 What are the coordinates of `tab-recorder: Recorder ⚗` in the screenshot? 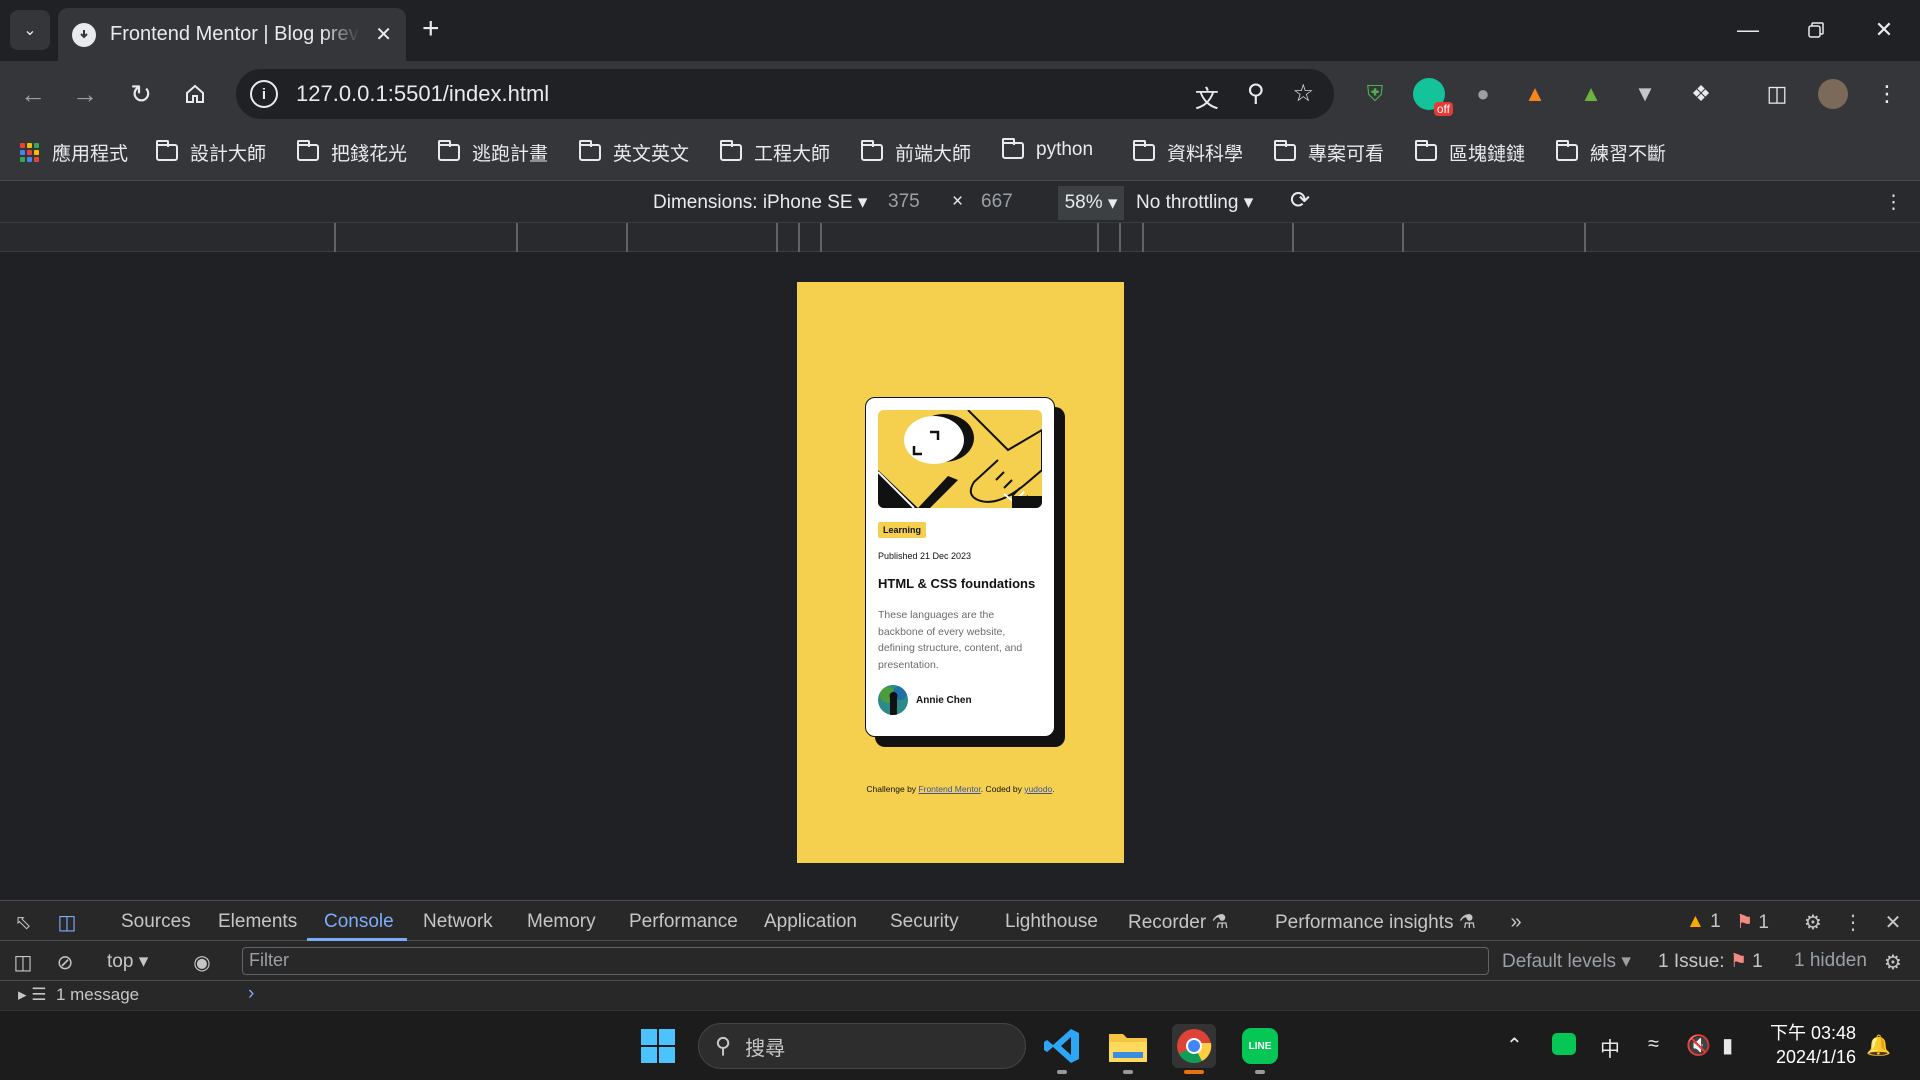 It's located at (1178, 922).